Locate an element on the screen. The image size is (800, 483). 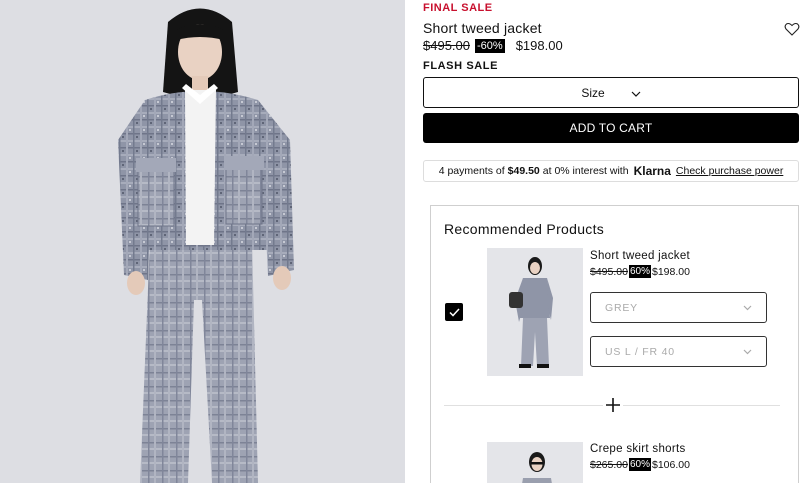
klarna-prefix: 4 payments of is located at coordinates (471, 171).